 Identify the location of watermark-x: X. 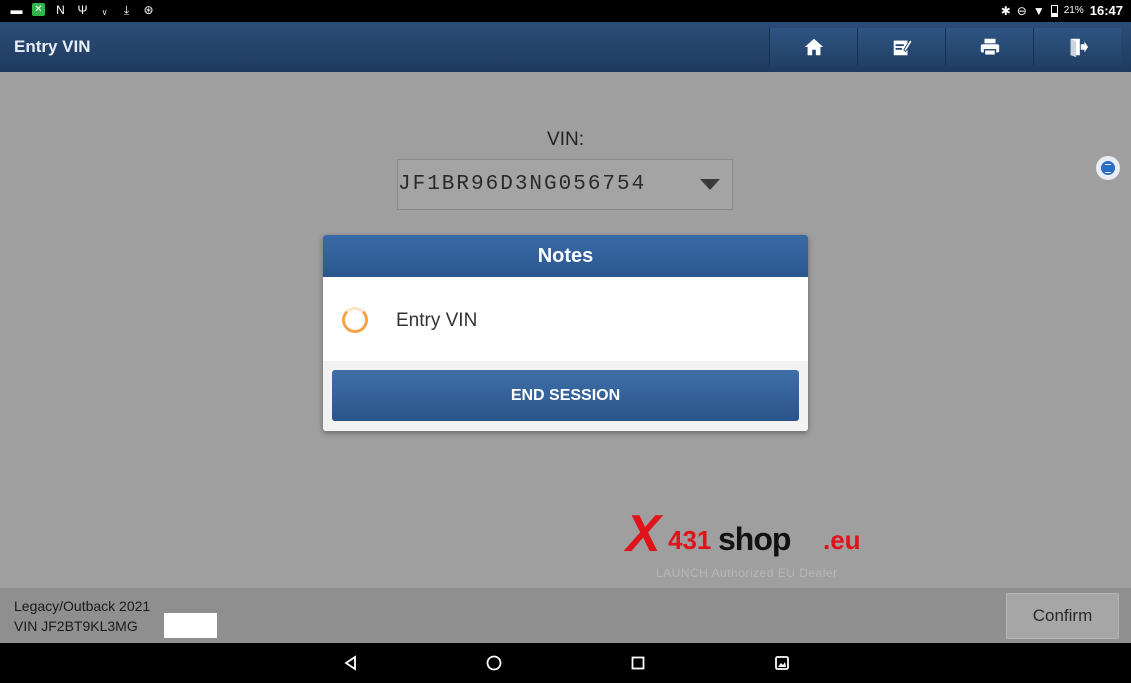
(643, 534).